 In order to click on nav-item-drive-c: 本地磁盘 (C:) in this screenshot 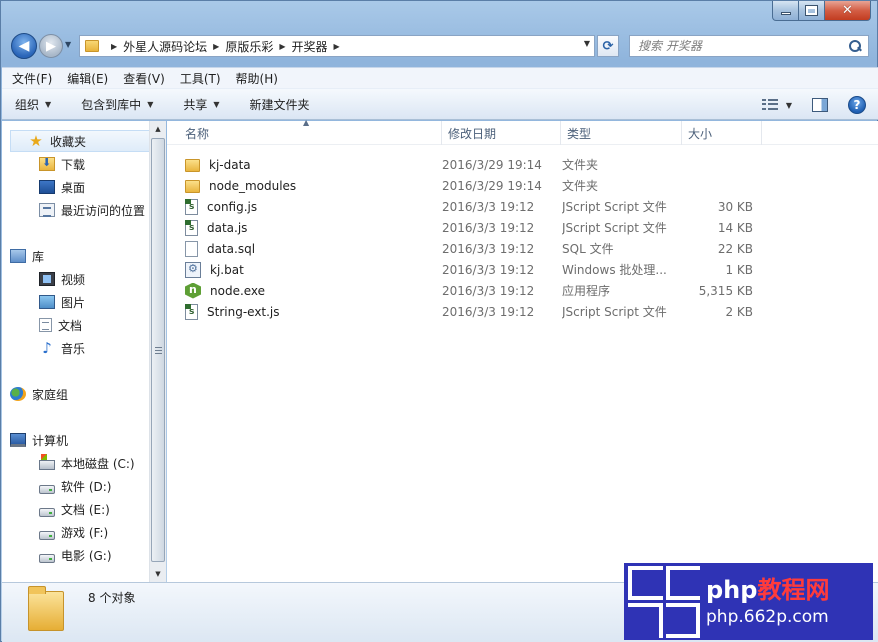, I will do `click(87, 463)`.